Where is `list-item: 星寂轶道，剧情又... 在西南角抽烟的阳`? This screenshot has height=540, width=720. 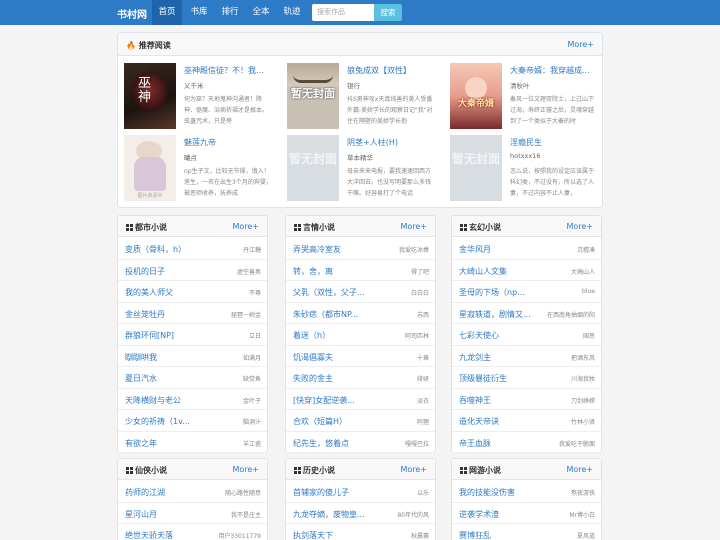
list-item: 星寂轶道，剧情又... 在西南角抽烟的阳 is located at coordinates (526, 313).